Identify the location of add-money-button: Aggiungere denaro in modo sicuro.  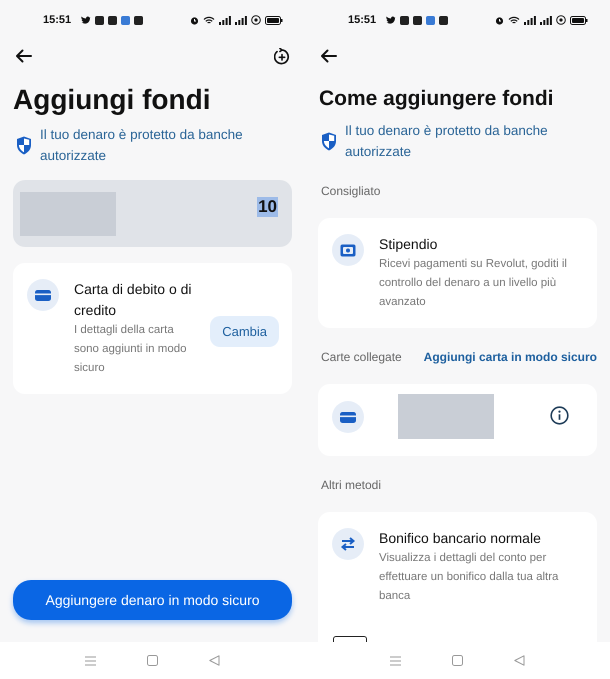
(152, 600).